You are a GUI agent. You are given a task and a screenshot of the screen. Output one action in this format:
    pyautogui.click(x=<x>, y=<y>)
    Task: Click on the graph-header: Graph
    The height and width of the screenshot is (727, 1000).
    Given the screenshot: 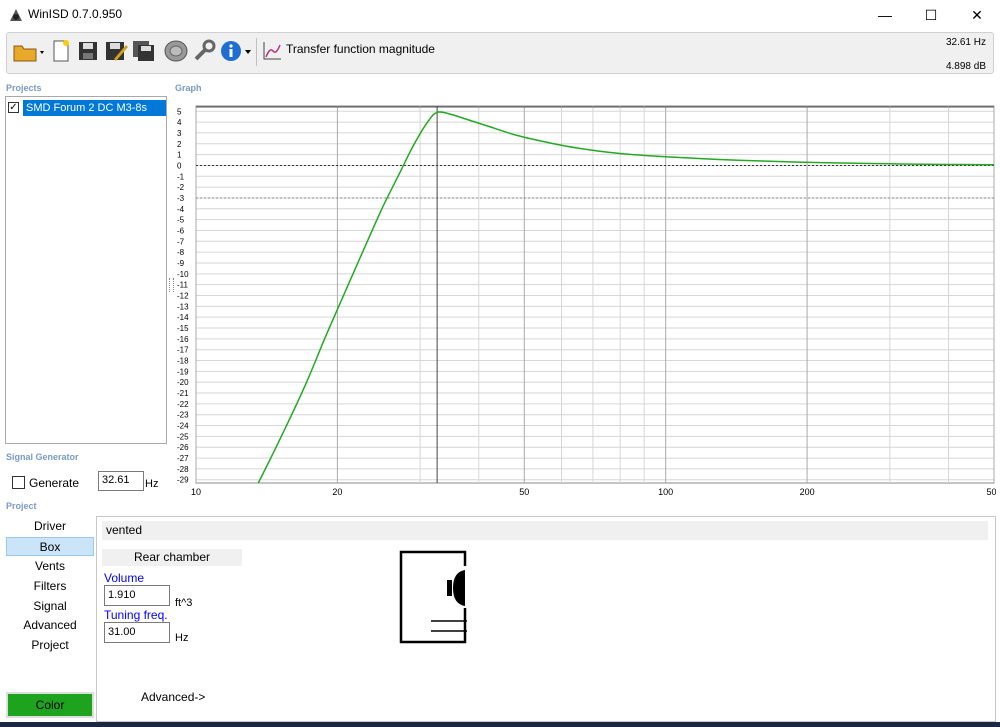 What is the action you would take?
    pyautogui.click(x=188, y=88)
    